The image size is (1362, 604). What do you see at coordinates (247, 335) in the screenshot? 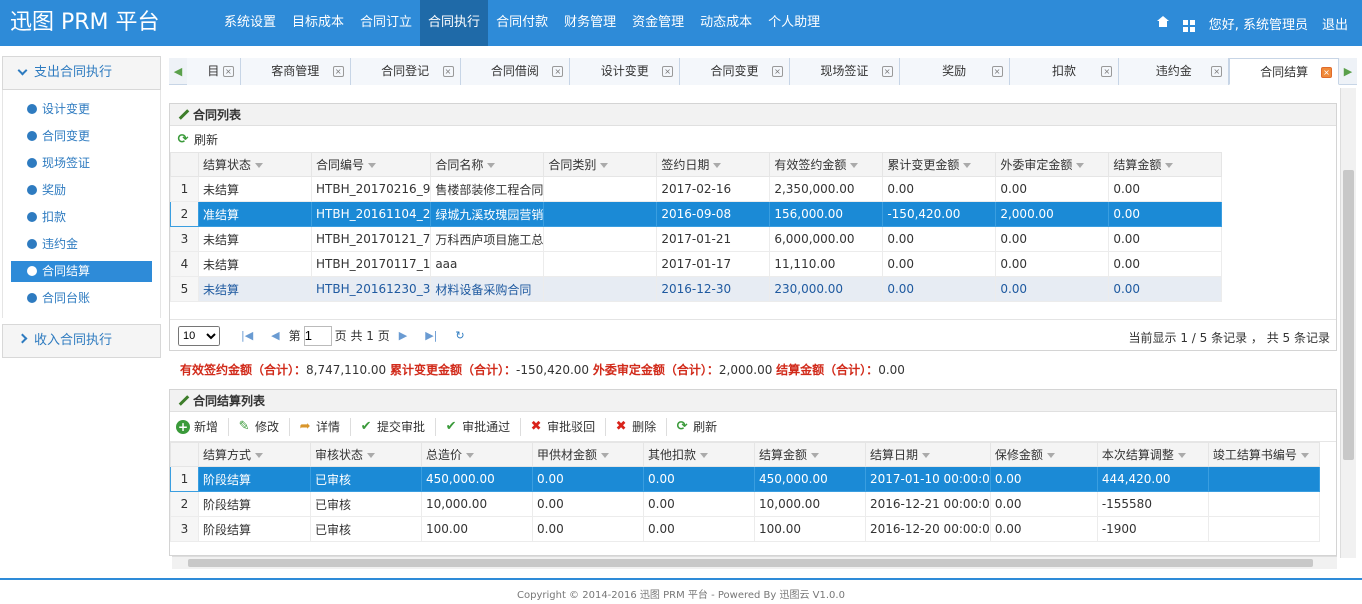
I see `first-page-icon: |◀` at bounding box center [247, 335].